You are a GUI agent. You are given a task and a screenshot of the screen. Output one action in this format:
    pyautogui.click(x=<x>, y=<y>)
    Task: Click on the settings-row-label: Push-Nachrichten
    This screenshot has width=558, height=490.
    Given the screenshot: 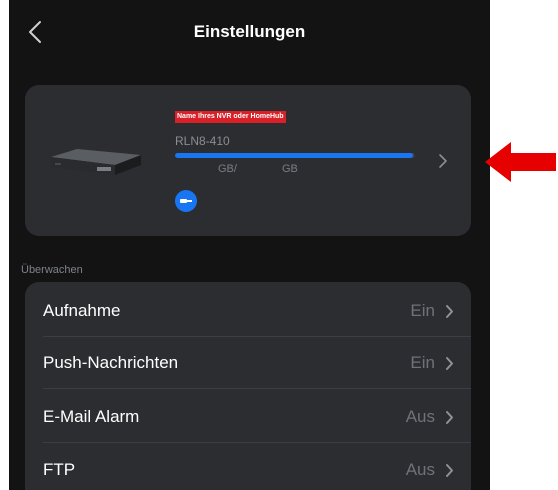 What is the action you would take?
    pyautogui.click(x=111, y=362)
    